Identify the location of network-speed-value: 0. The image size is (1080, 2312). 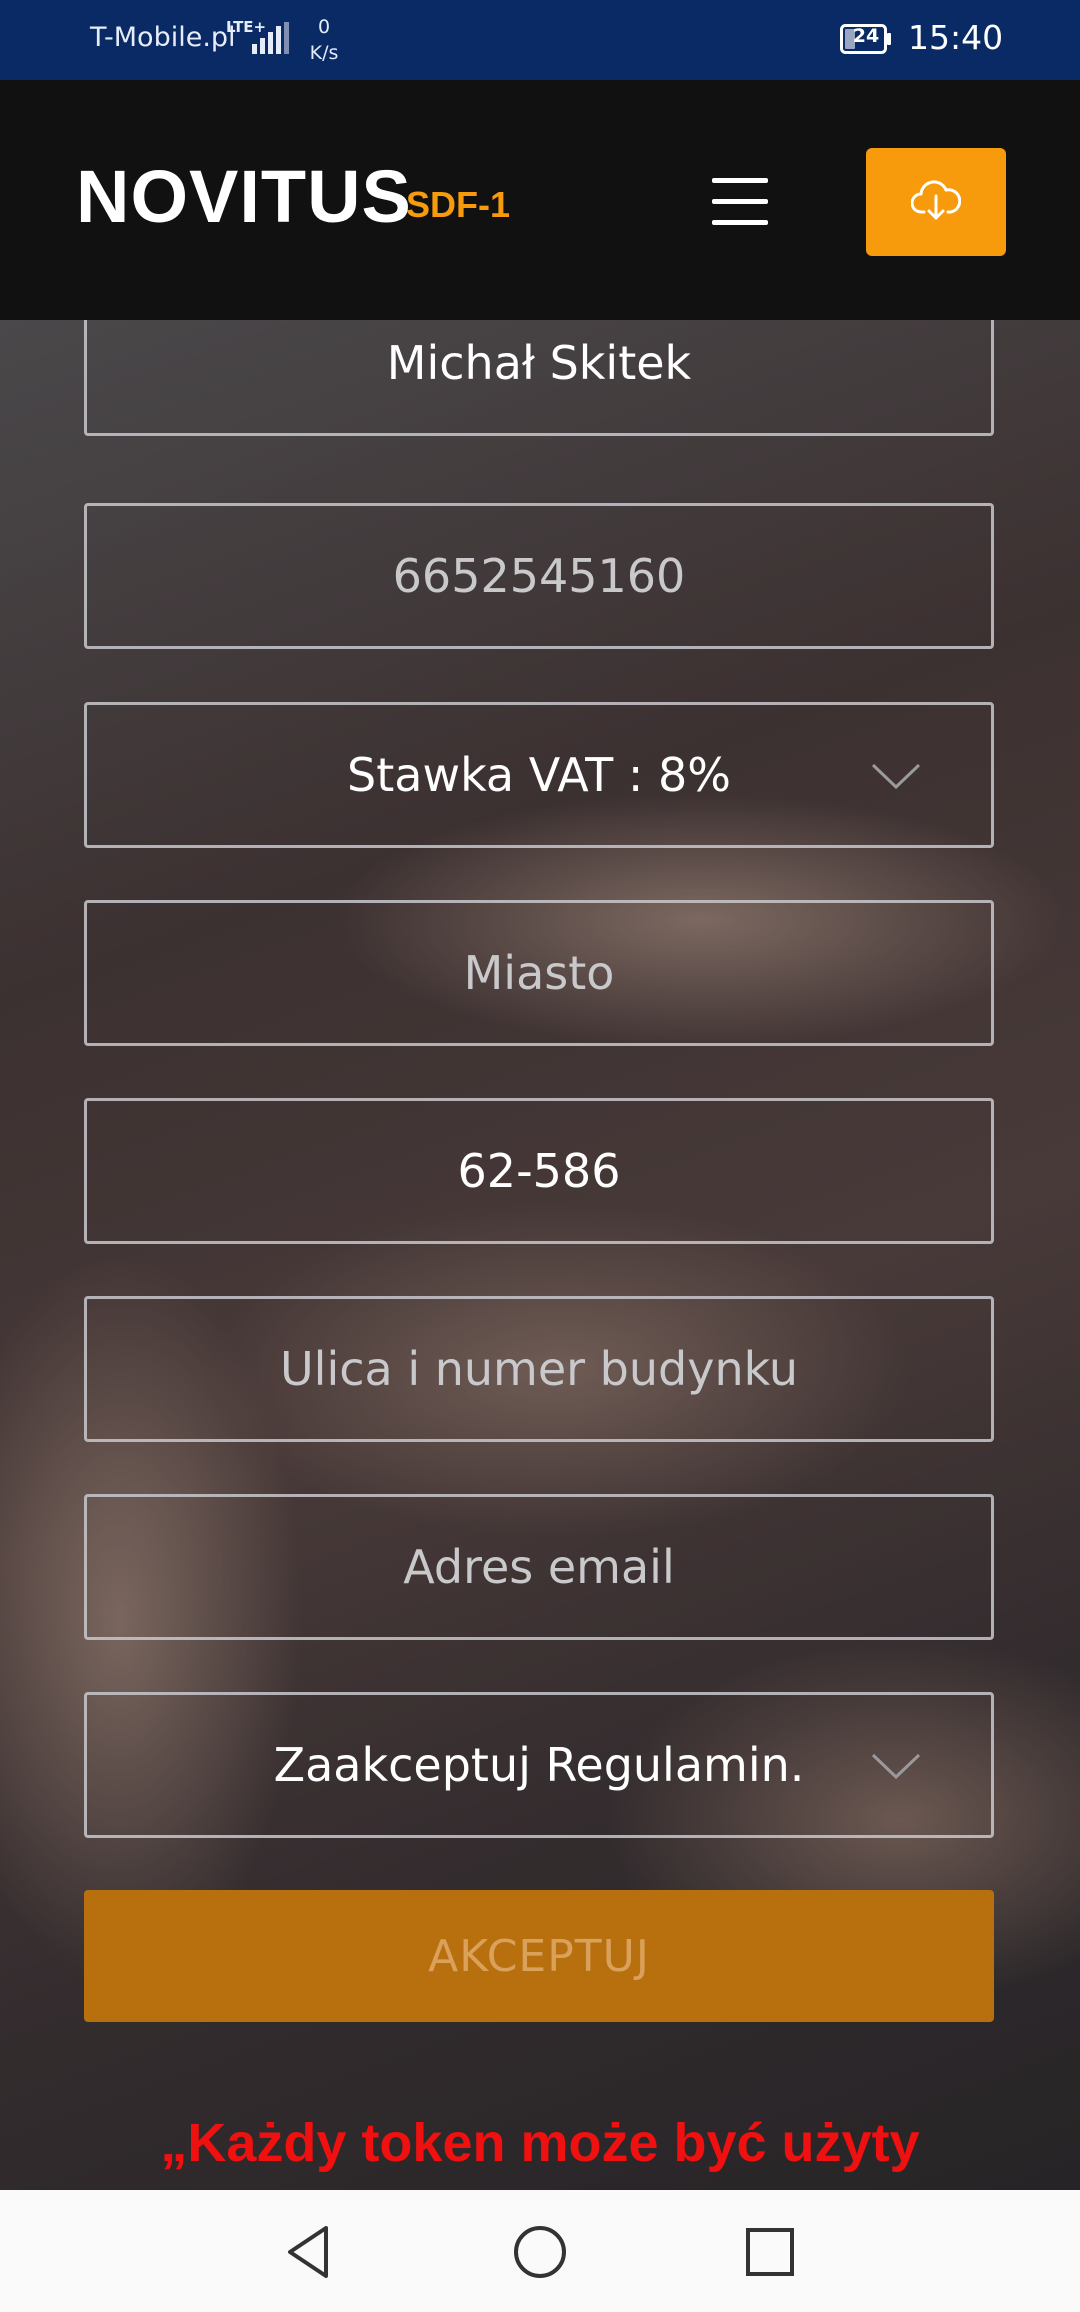
(324, 27).